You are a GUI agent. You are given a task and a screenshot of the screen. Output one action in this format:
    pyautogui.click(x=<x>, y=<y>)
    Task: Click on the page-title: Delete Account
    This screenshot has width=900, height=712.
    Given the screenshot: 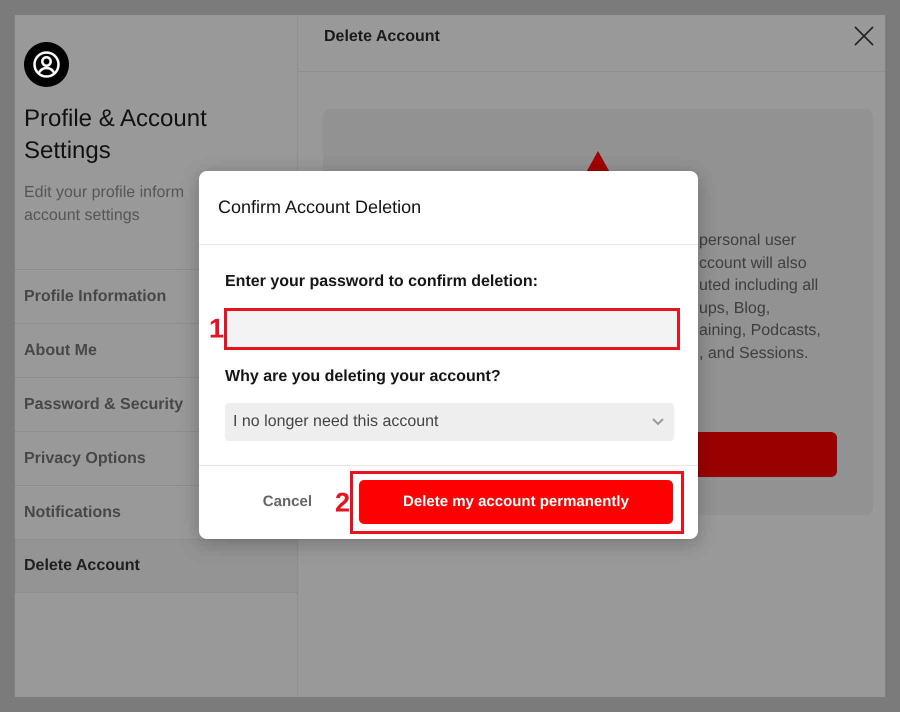 What is the action you would take?
    pyautogui.click(x=382, y=37)
    